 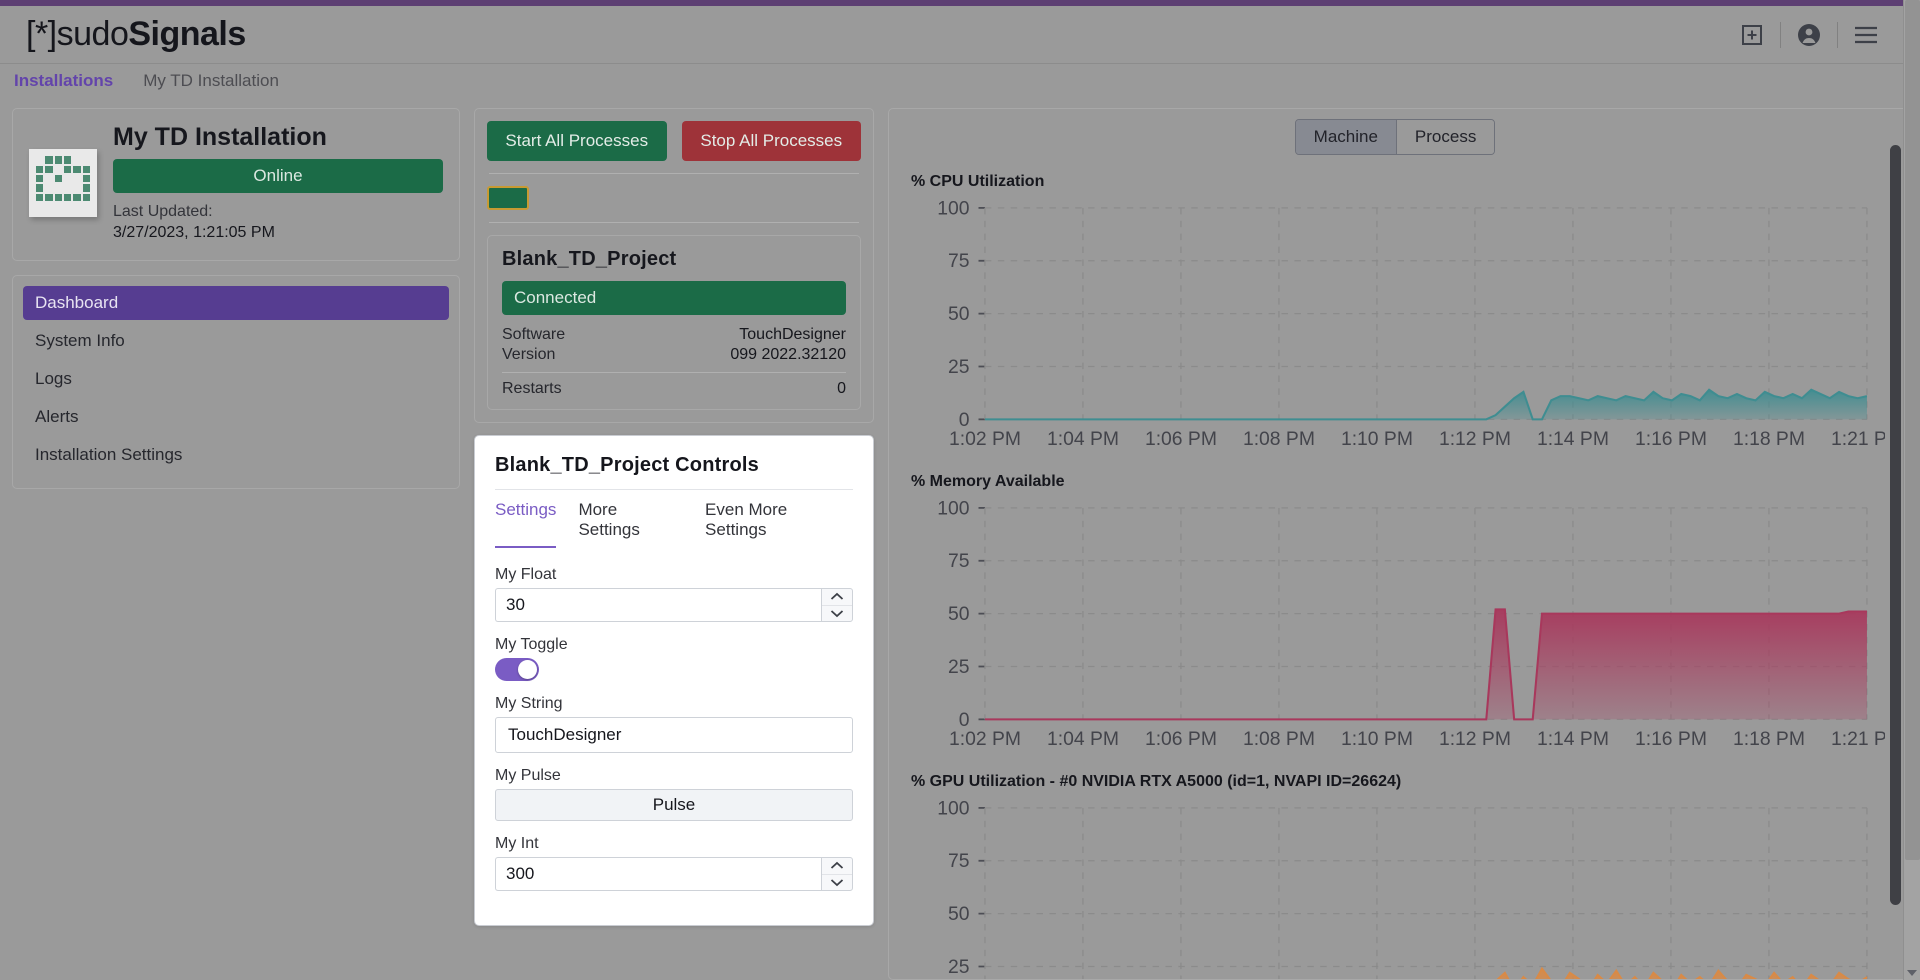 I want to click on my-int-increment-icon, so click(x=837, y=866).